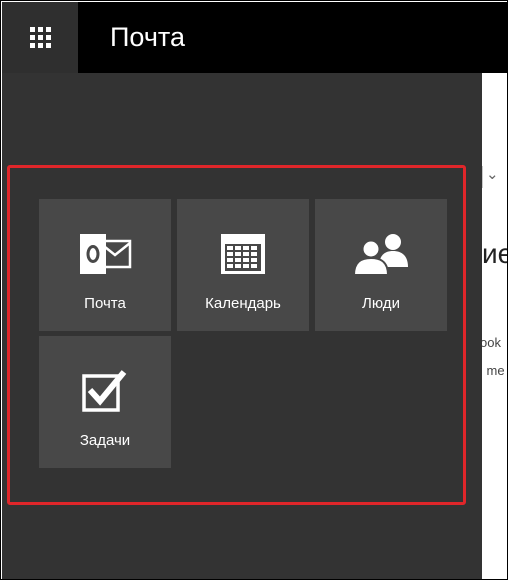 The height and width of the screenshot is (580, 508). I want to click on app-launcher-button, so click(40, 37).